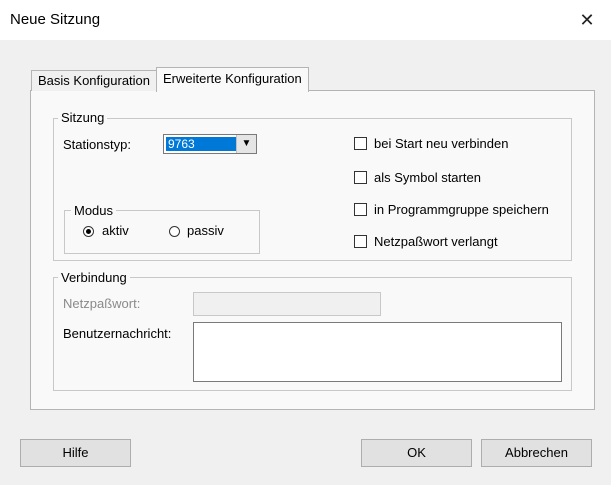 The width and height of the screenshot is (611, 485). What do you see at coordinates (117, 333) in the screenshot?
I see `user-message-label: Benutzernachricht:` at bounding box center [117, 333].